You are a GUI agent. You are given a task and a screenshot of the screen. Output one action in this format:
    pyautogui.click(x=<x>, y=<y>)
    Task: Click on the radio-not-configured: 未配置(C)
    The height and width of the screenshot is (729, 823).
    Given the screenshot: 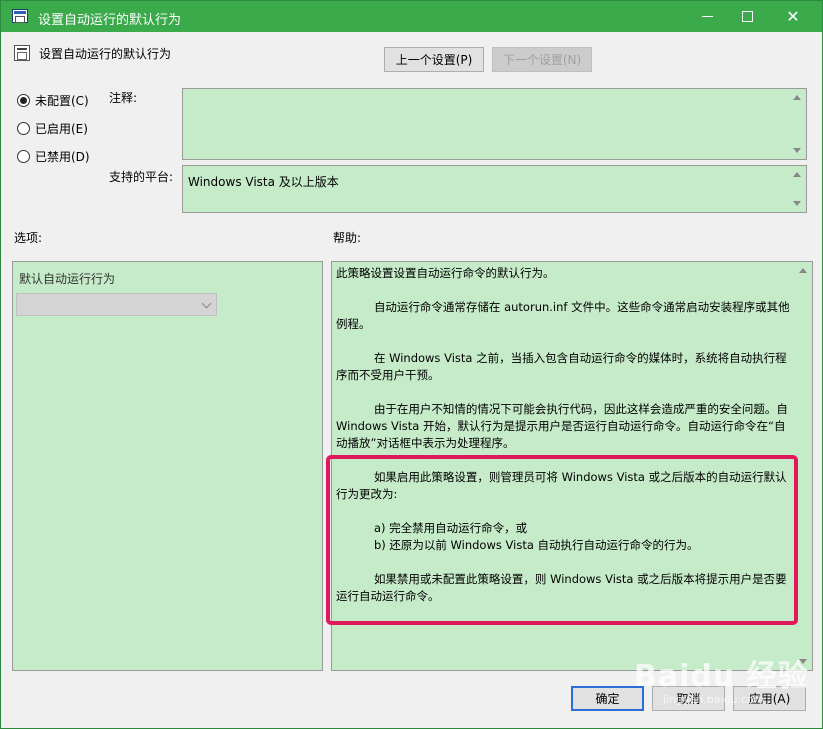 What is the action you would take?
    pyautogui.click(x=53, y=100)
    